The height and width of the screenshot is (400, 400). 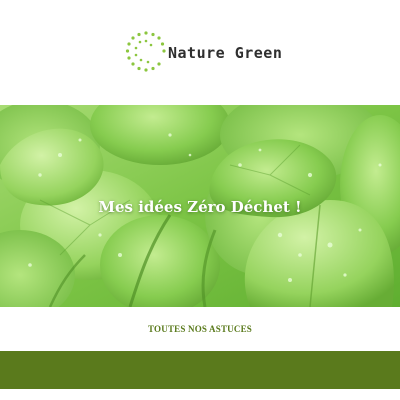 I want to click on green-footer-band, so click(x=200, y=370).